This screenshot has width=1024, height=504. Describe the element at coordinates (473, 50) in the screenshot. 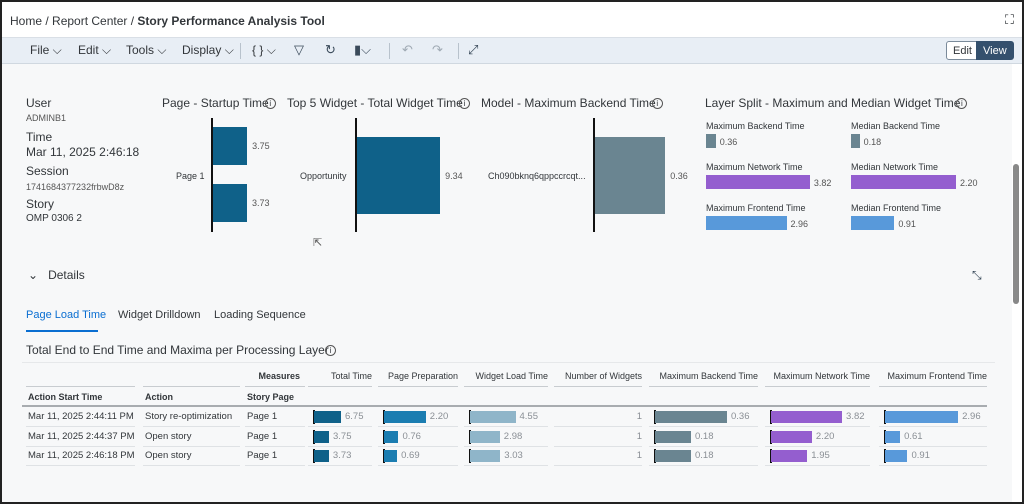

I see `expand-icon: ⤢` at that location.